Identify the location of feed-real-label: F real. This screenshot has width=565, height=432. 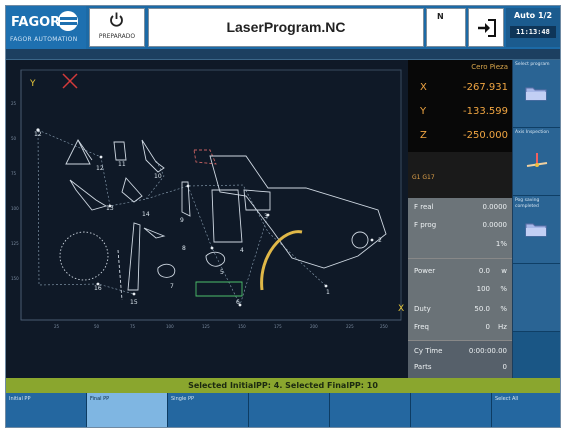
(424, 207).